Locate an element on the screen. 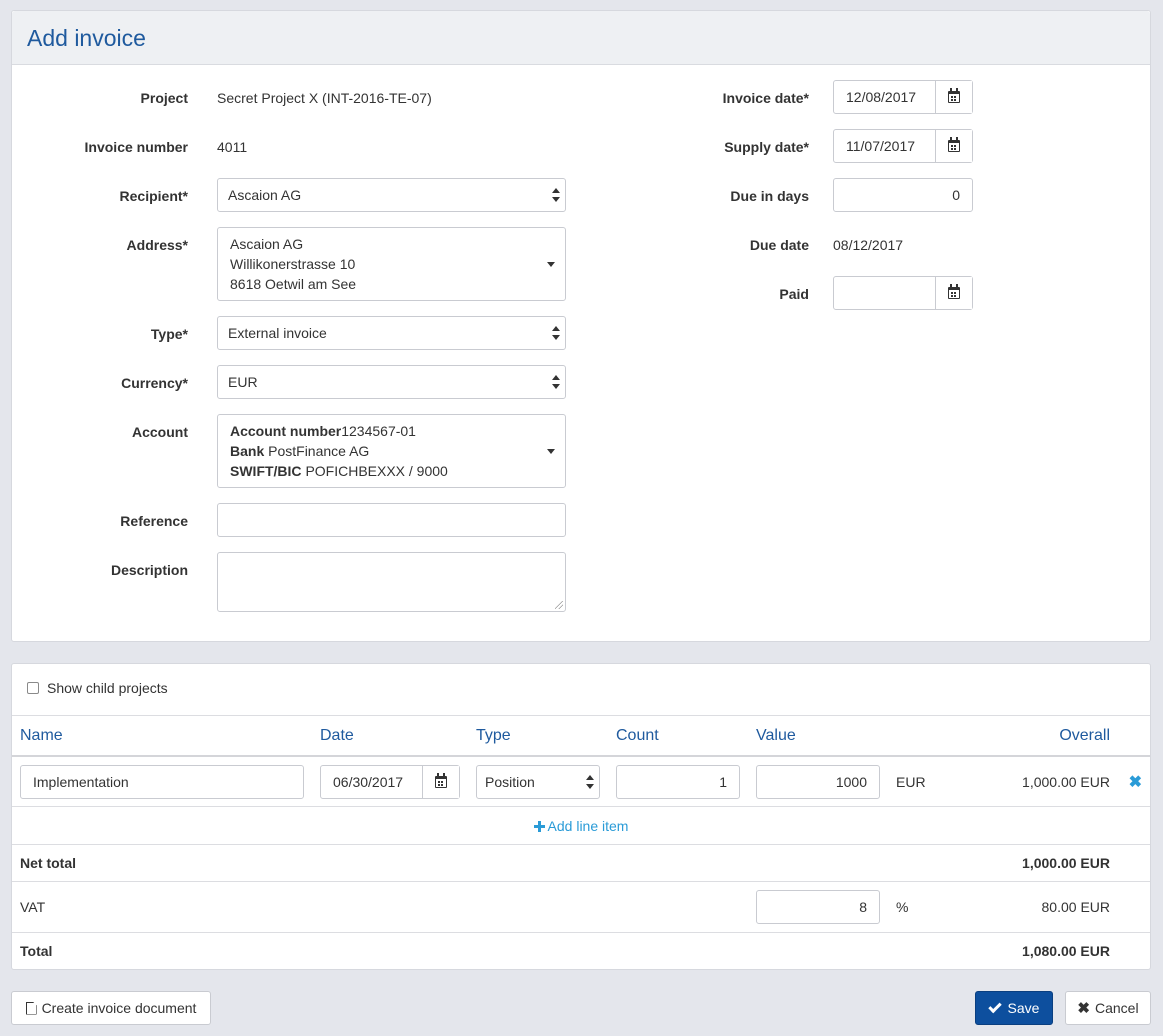  invoice-date-label: Invoice date* is located at coordinates (765, 98).